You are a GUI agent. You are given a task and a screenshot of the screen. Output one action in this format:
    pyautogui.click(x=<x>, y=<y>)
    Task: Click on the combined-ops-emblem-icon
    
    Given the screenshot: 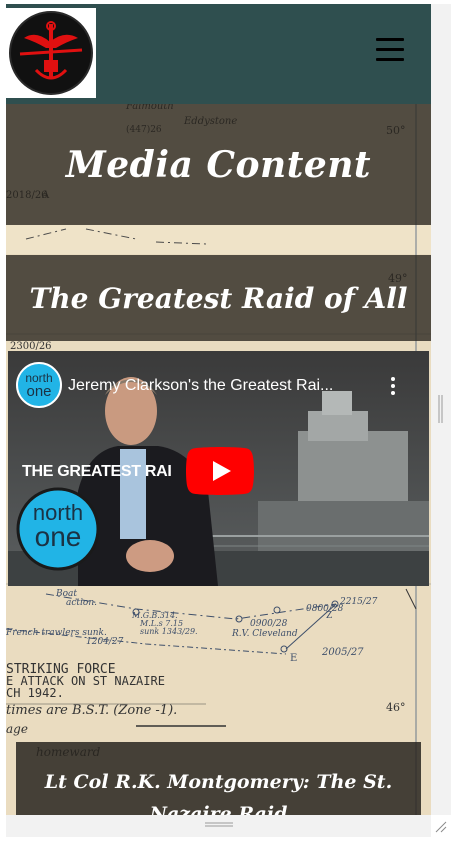 What is the action you would take?
    pyautogui.click(x=51, y=53)
    